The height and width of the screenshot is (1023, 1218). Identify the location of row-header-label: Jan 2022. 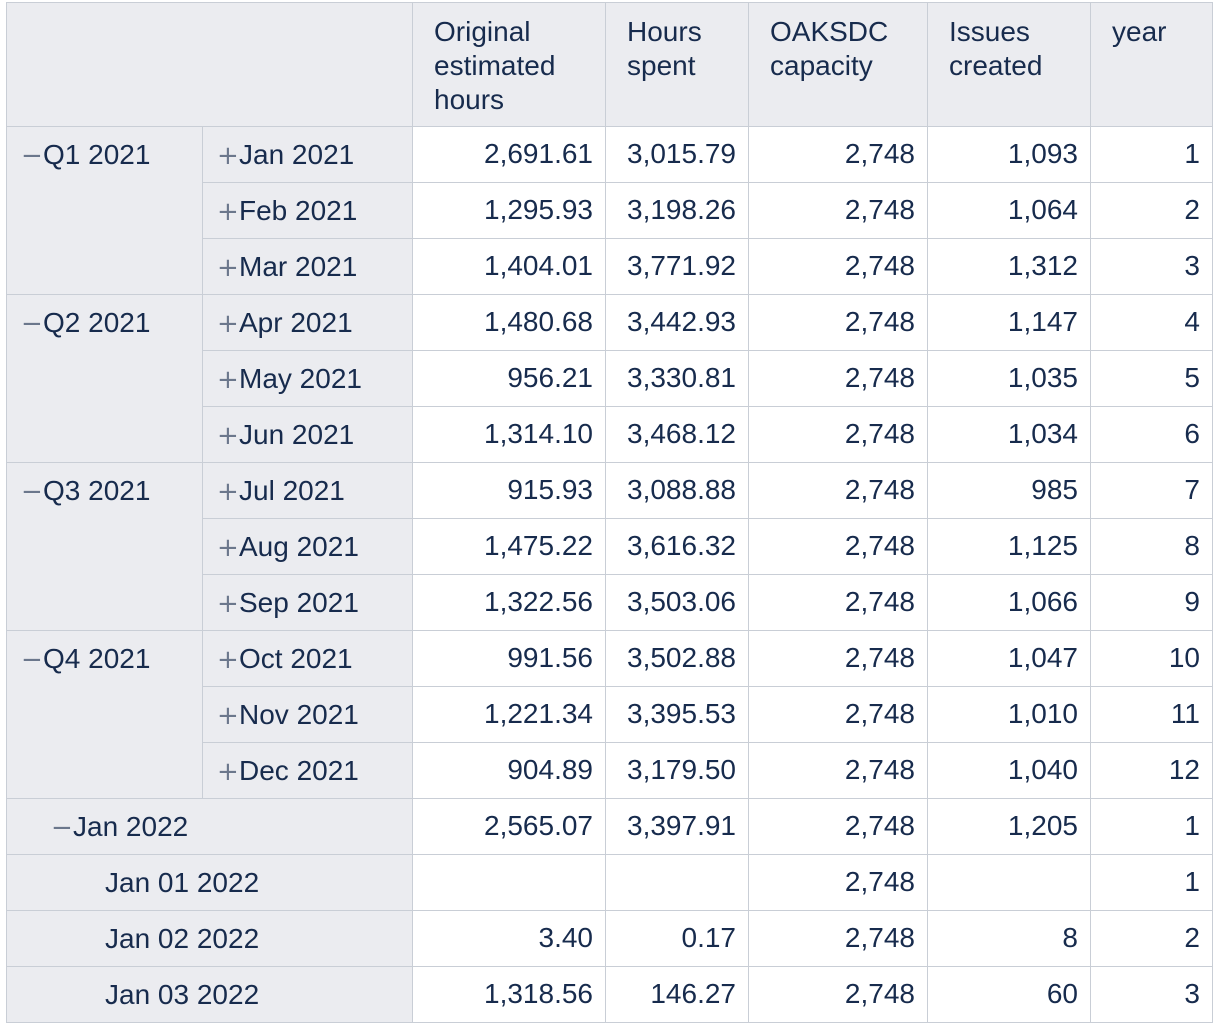
(131, 826).